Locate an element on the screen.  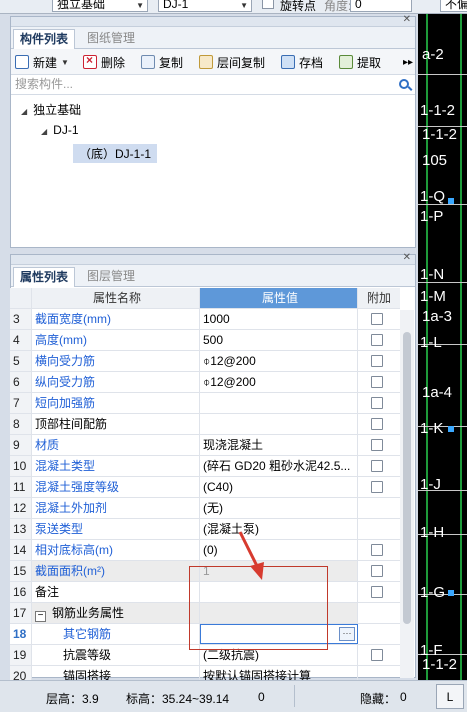
row-number: 10 is located at coordinates (21, 466).